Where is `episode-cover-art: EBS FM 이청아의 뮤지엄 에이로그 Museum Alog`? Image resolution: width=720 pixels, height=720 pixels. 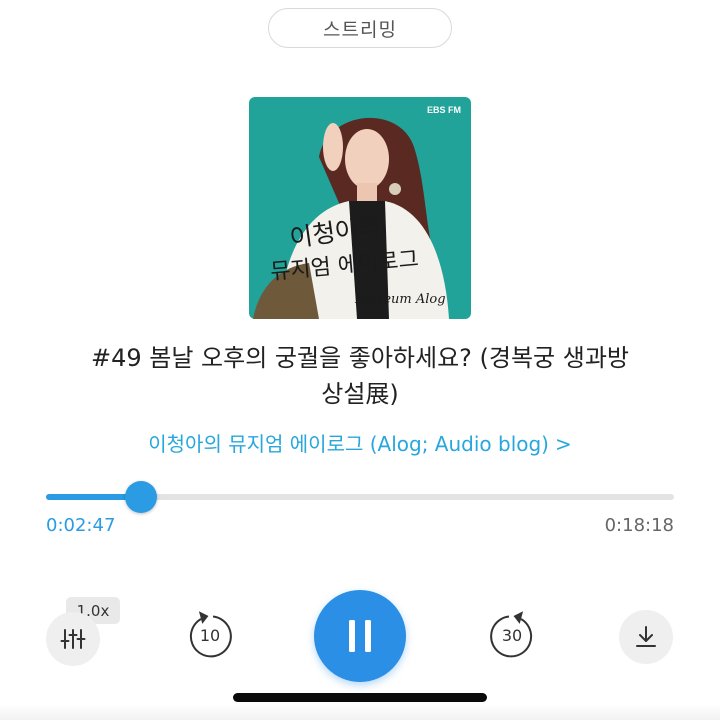
episode-cover-art: EBS FM 이청아의 뮤지엄 에이로그 Museum Alog is located at coordinates (360, 208).